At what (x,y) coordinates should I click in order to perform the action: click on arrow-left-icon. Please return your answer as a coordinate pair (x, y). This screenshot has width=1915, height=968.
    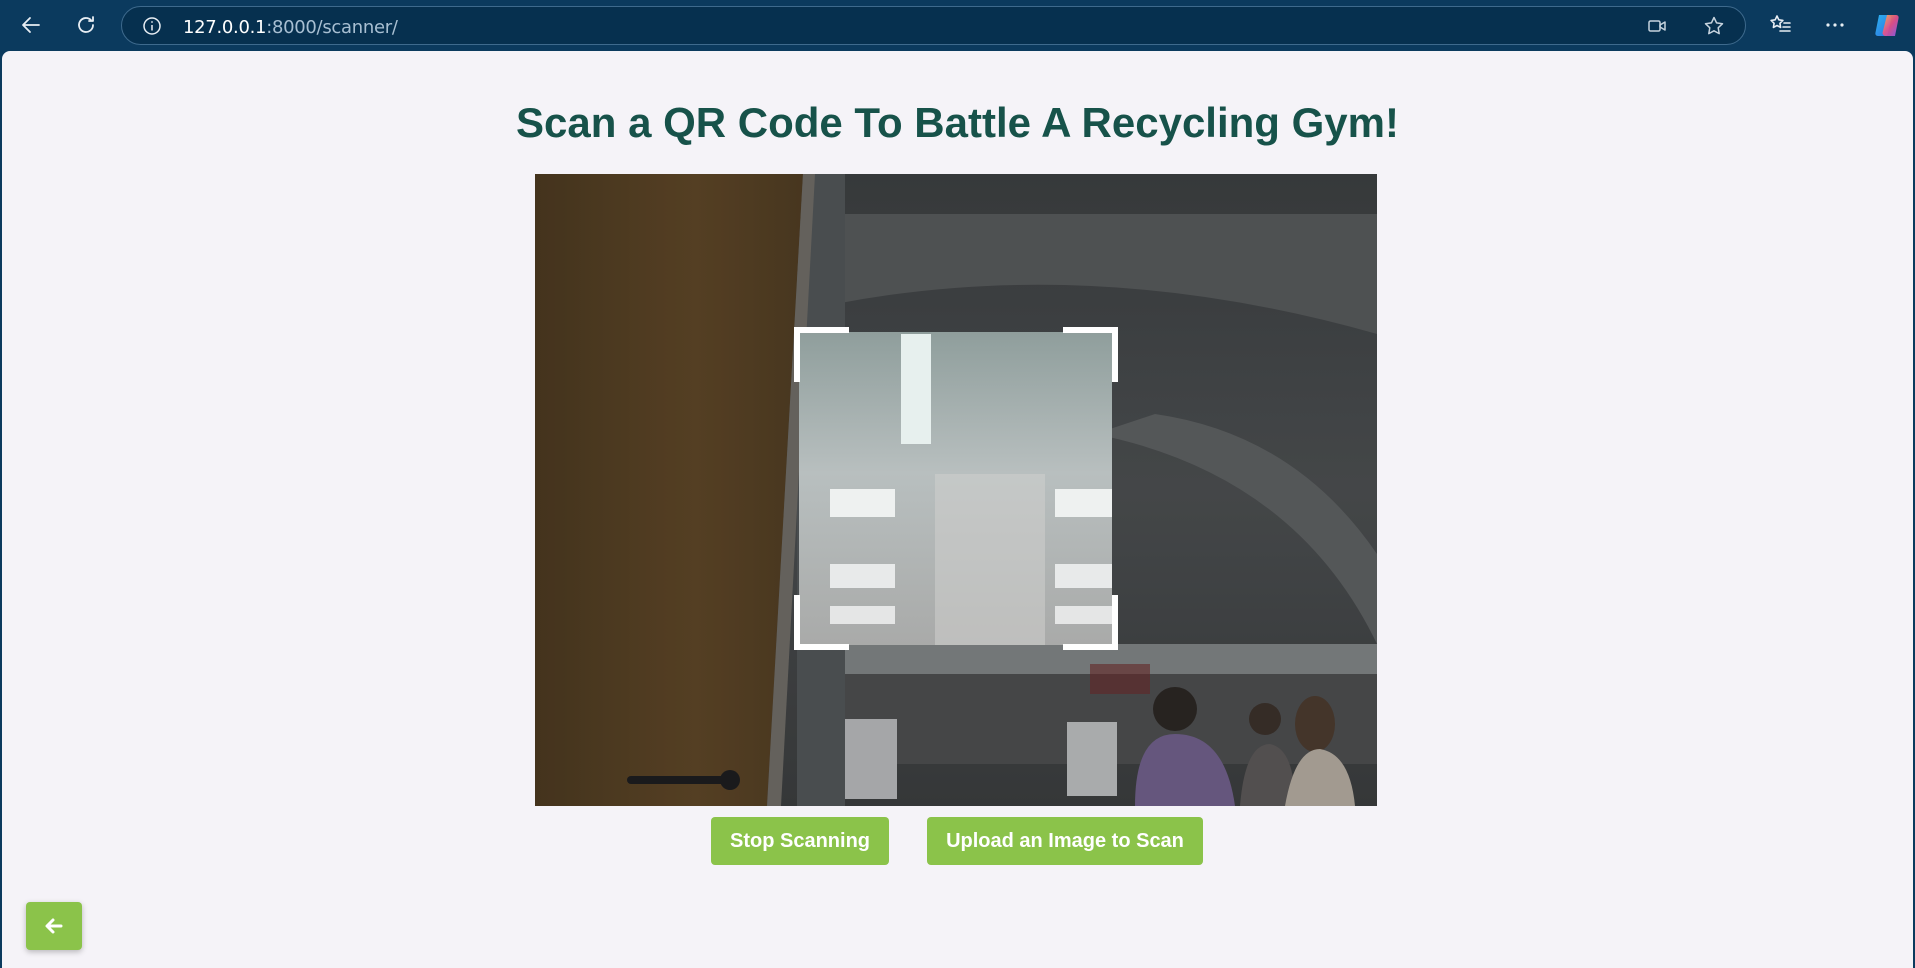
    Looking at the image, I should click on (54, 926).